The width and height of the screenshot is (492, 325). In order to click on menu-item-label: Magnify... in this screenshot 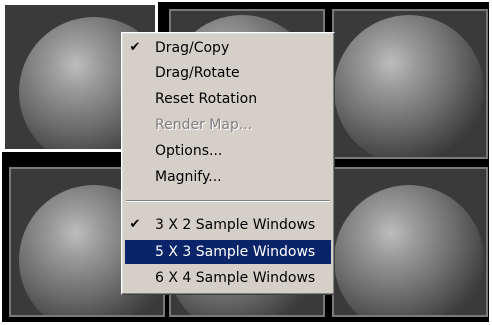, I will do `click(188, 177)`.